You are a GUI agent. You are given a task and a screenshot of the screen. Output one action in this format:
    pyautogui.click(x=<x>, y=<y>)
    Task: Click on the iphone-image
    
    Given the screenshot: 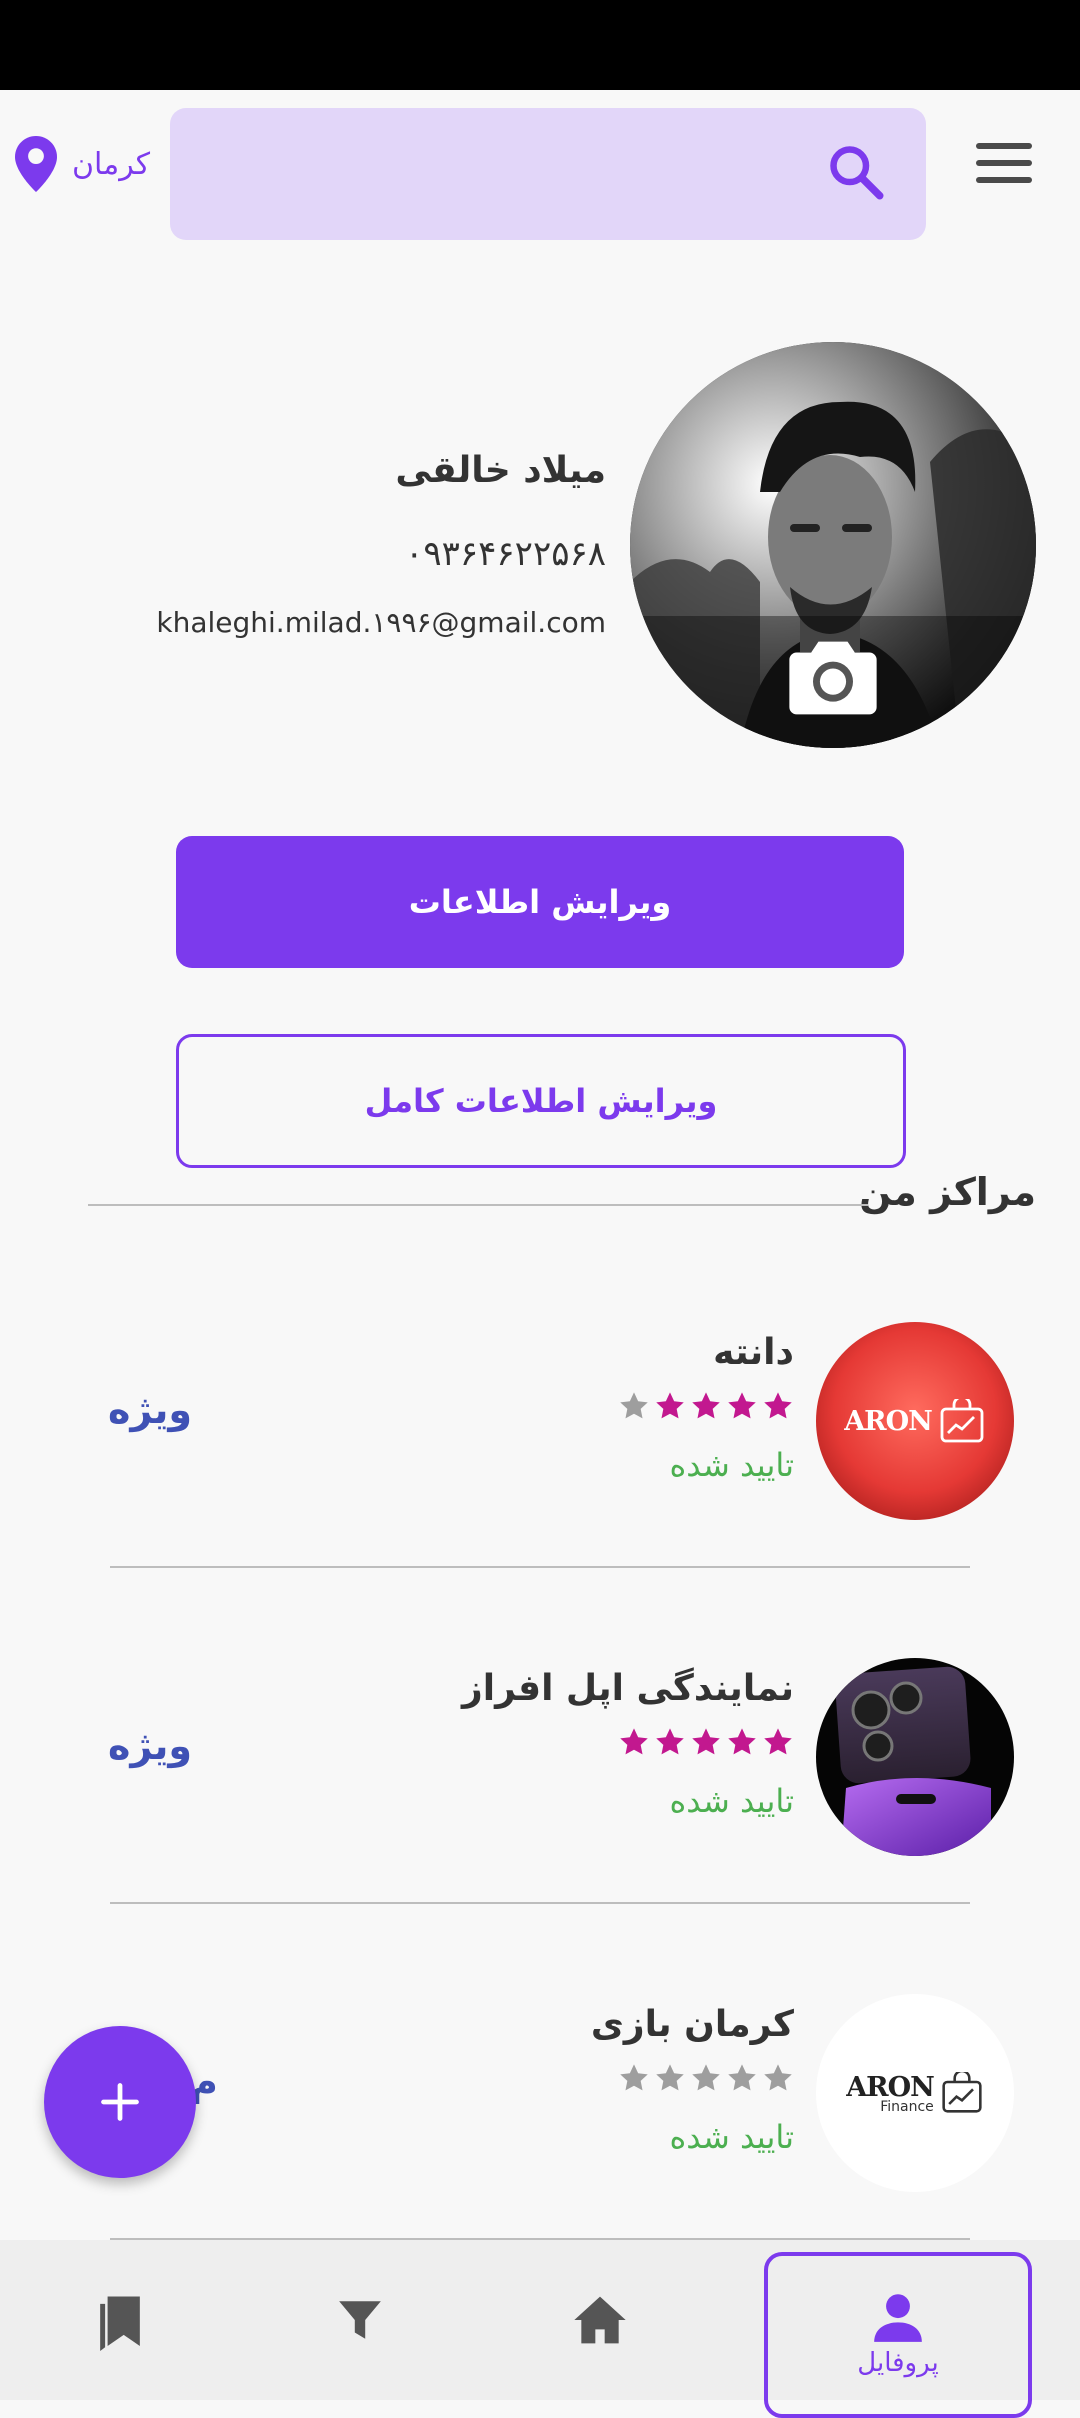 What is the action you would take?
    pyautogui.click(x=913, y=1761)
    